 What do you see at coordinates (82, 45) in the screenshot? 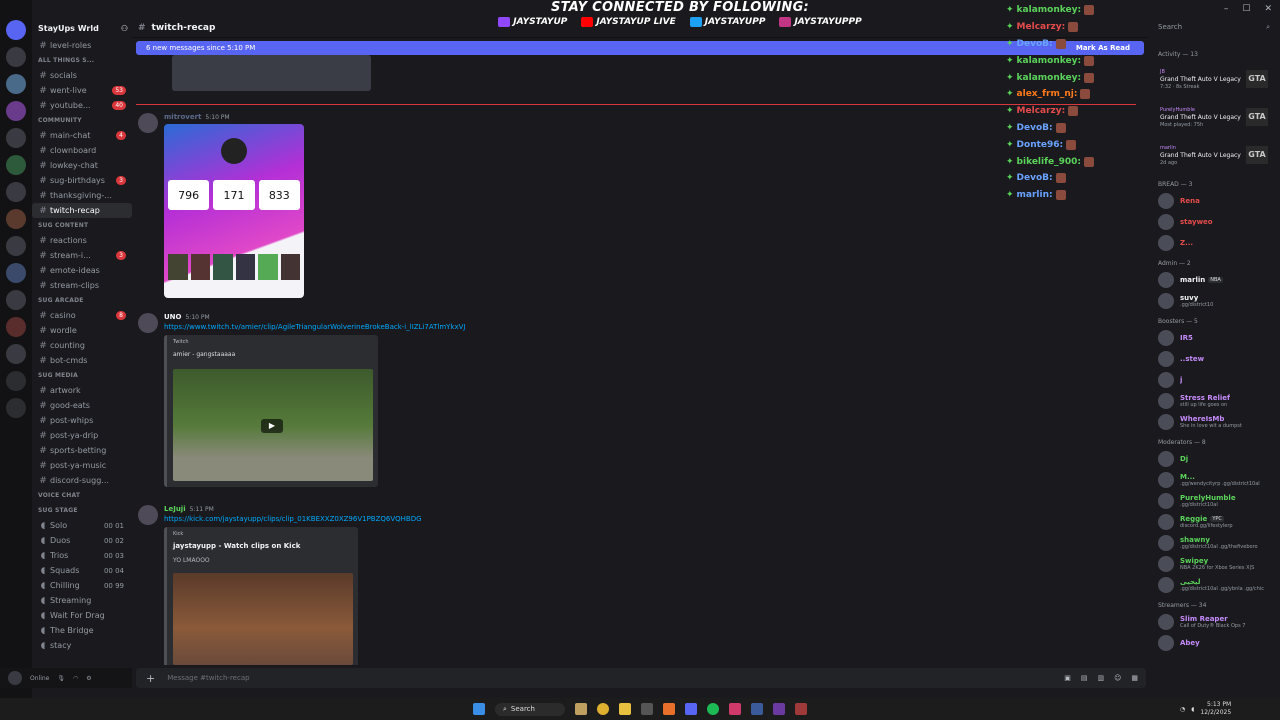
I see `channel-item: # level-roles` at bounding box center [82, 45].